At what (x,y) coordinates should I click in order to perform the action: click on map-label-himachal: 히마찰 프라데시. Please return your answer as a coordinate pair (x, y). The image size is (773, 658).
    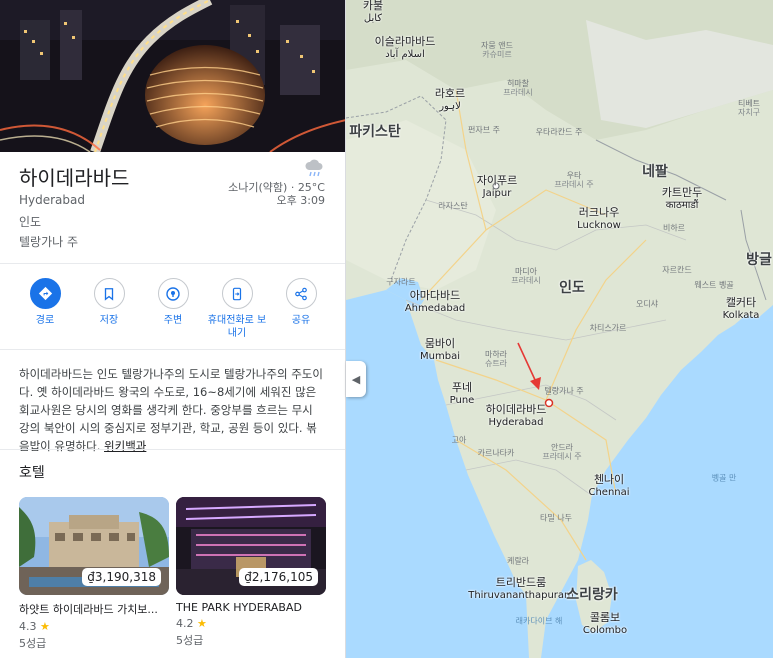
    Looking at the image, I should click on (518, 87).